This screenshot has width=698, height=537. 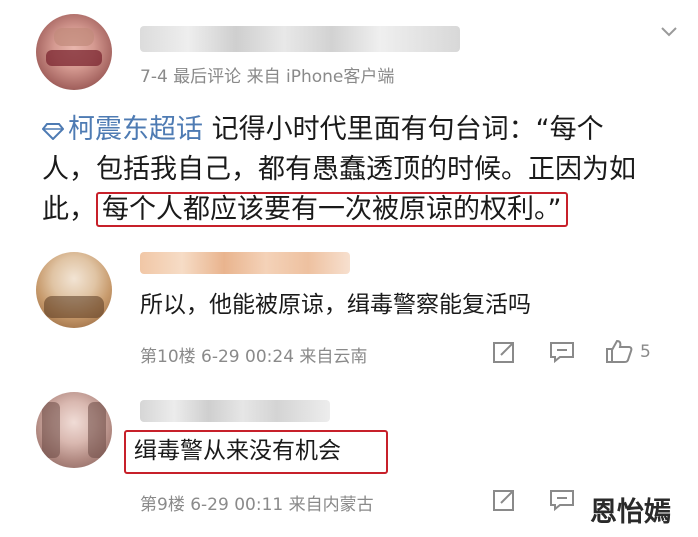 What do you see at coordinates (332, 209) in the screenshot?
I see `highlighted-quote: 每个人都应该要有一次被原谅的权利。”` at bounding box center [332, 209].